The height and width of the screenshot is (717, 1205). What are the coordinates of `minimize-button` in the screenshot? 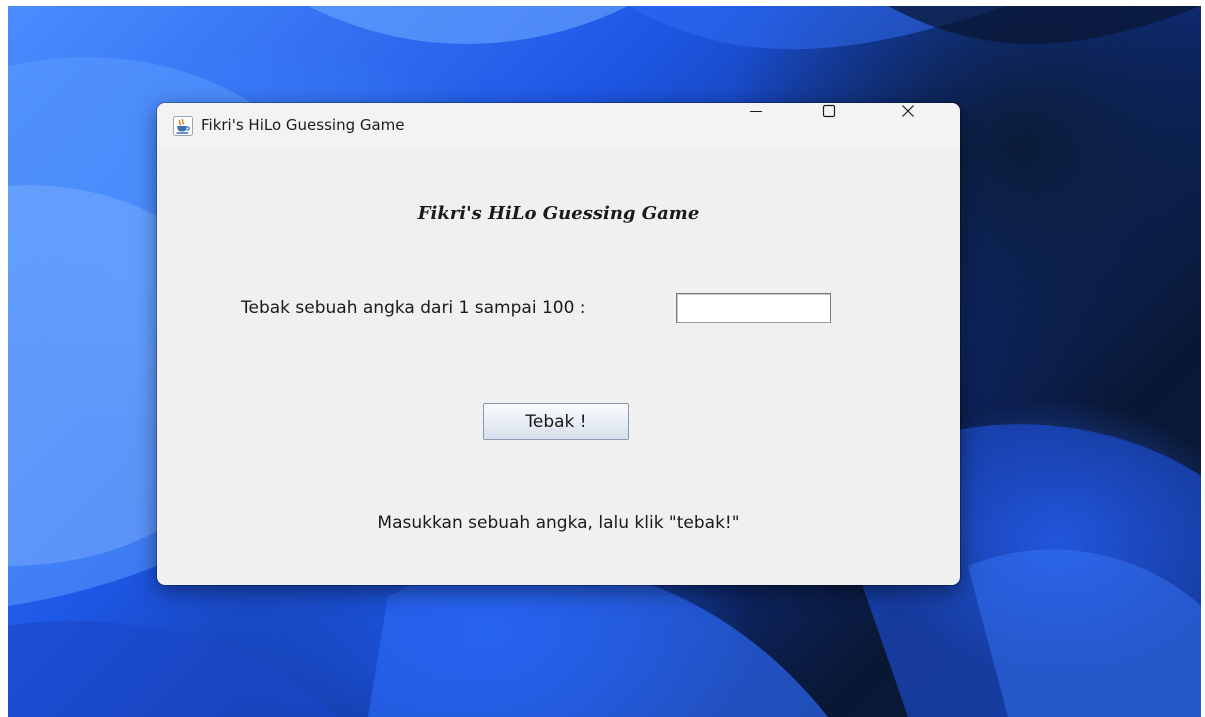 It's located at (771, 126).